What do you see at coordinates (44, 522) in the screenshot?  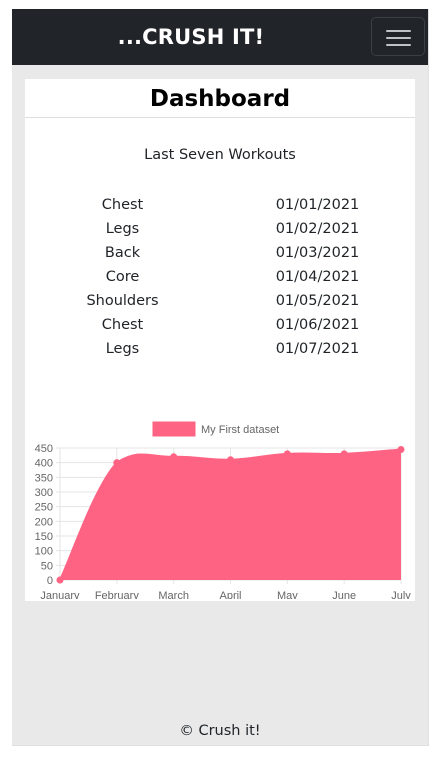 I see `y-tick-label: 200` at bounding box center [44, 522].